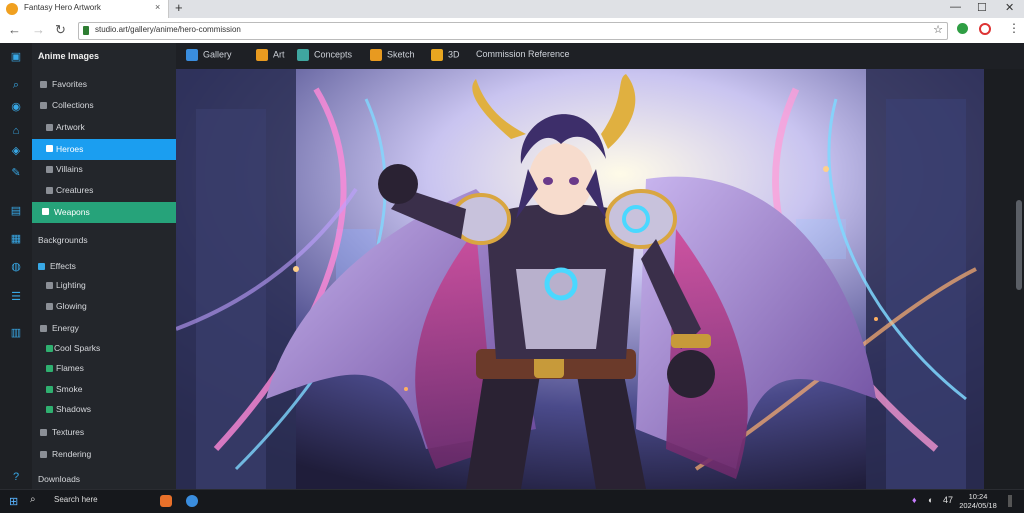  Describe the element at coordinates (104, 454) in the screenshot. I see `sidebar-item: Rendering` at that location.